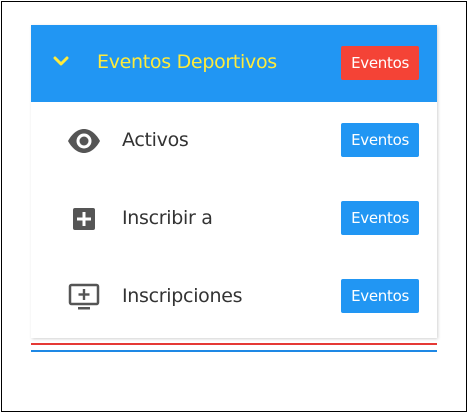  I want to click on monitor-plus-icon, so click(84, 296).